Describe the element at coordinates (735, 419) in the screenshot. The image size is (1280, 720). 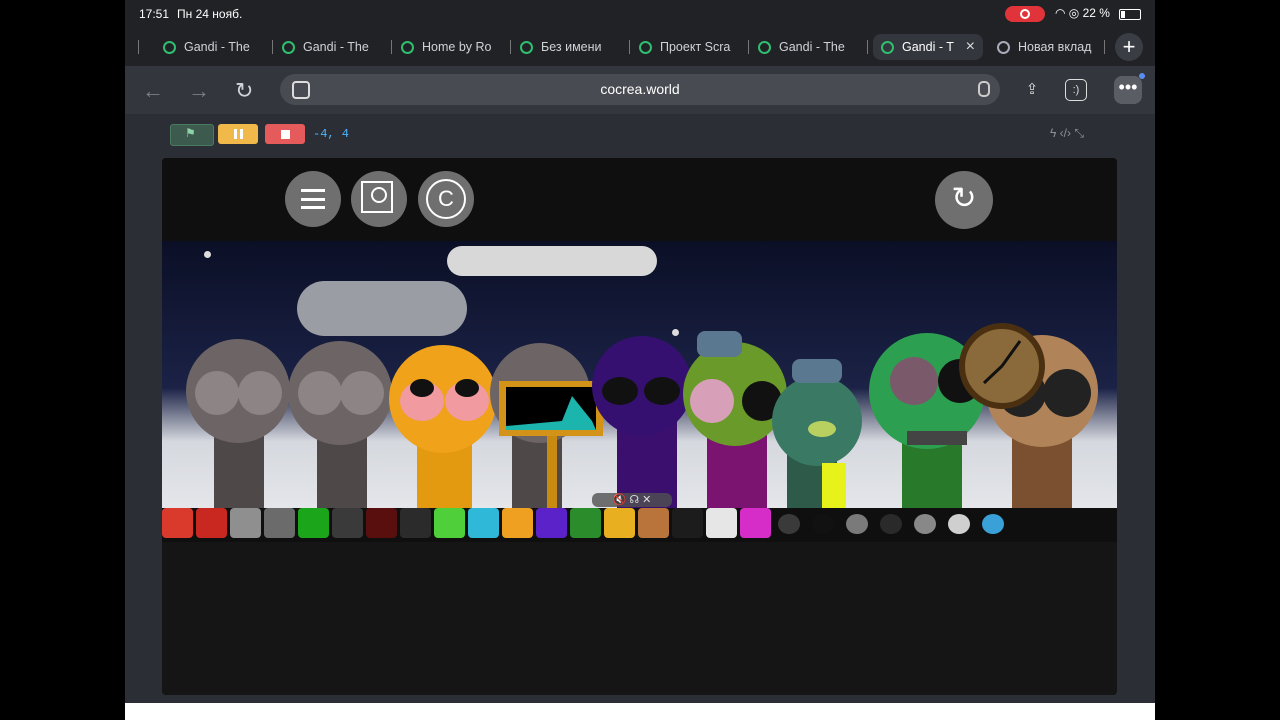
I see `green-magenta-character` at that location.